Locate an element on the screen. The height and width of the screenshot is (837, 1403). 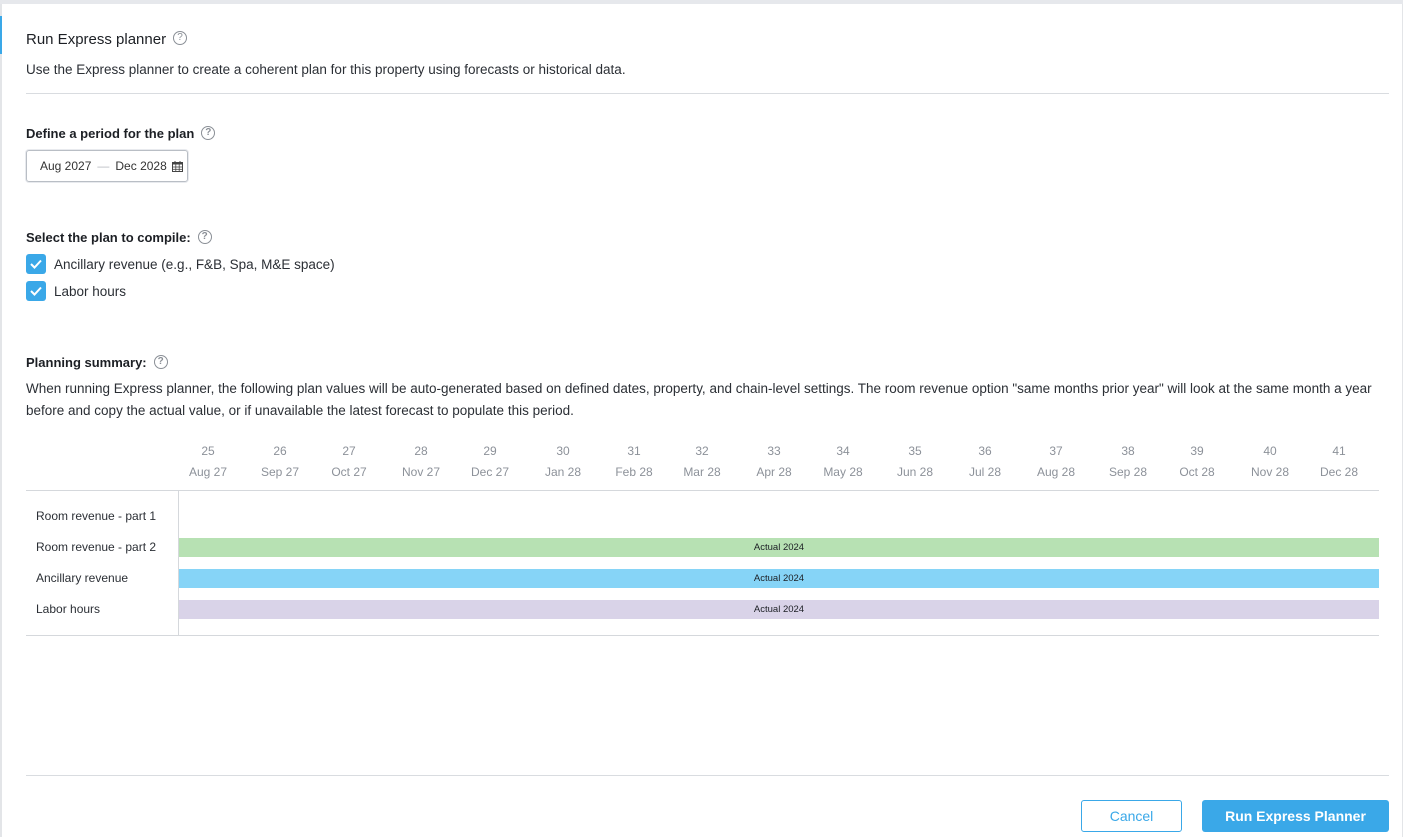
end-date: Dec 2028 is located at coordinates (141, 166).